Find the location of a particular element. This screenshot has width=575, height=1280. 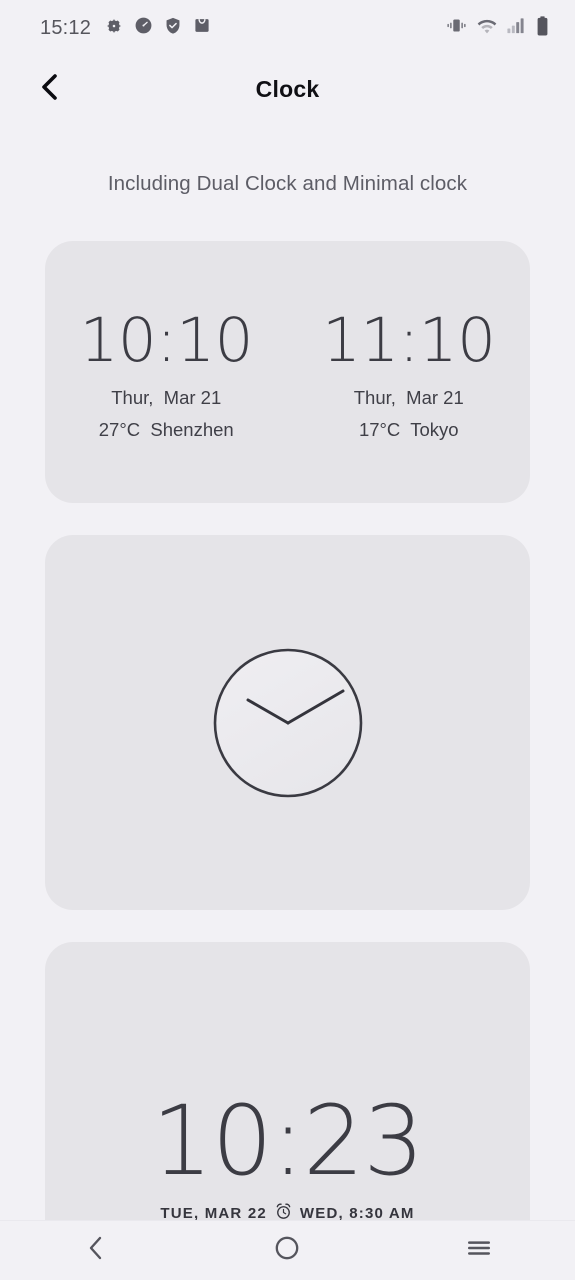

battery-icon is located at coordinates (542, 28).